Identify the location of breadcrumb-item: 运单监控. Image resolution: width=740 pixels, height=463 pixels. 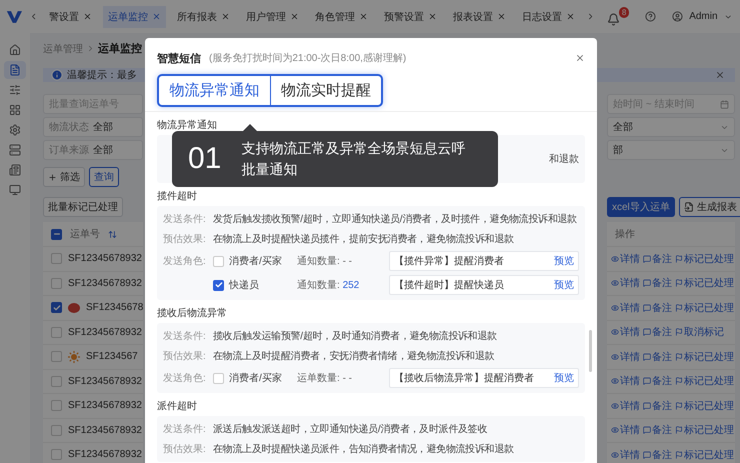
(120, 49).